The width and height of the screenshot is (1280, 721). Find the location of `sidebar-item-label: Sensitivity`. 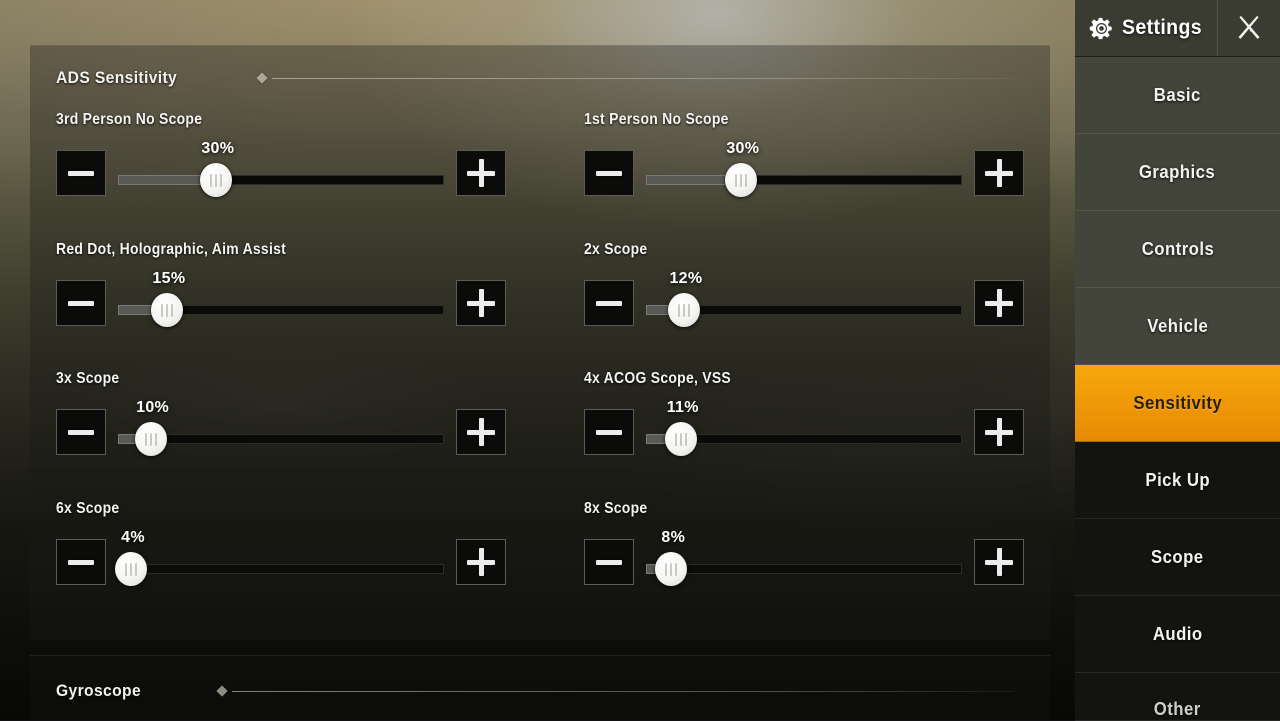

sidebar-item-label: Sensitivity is located at coordinates (1177, 403).